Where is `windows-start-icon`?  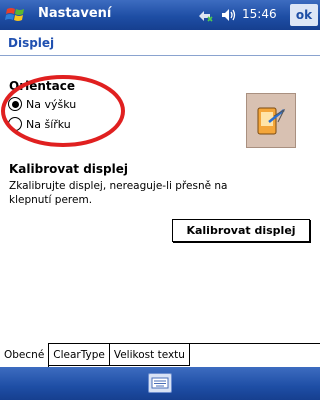 windows-start-icon is located at coordinates (16, 15).